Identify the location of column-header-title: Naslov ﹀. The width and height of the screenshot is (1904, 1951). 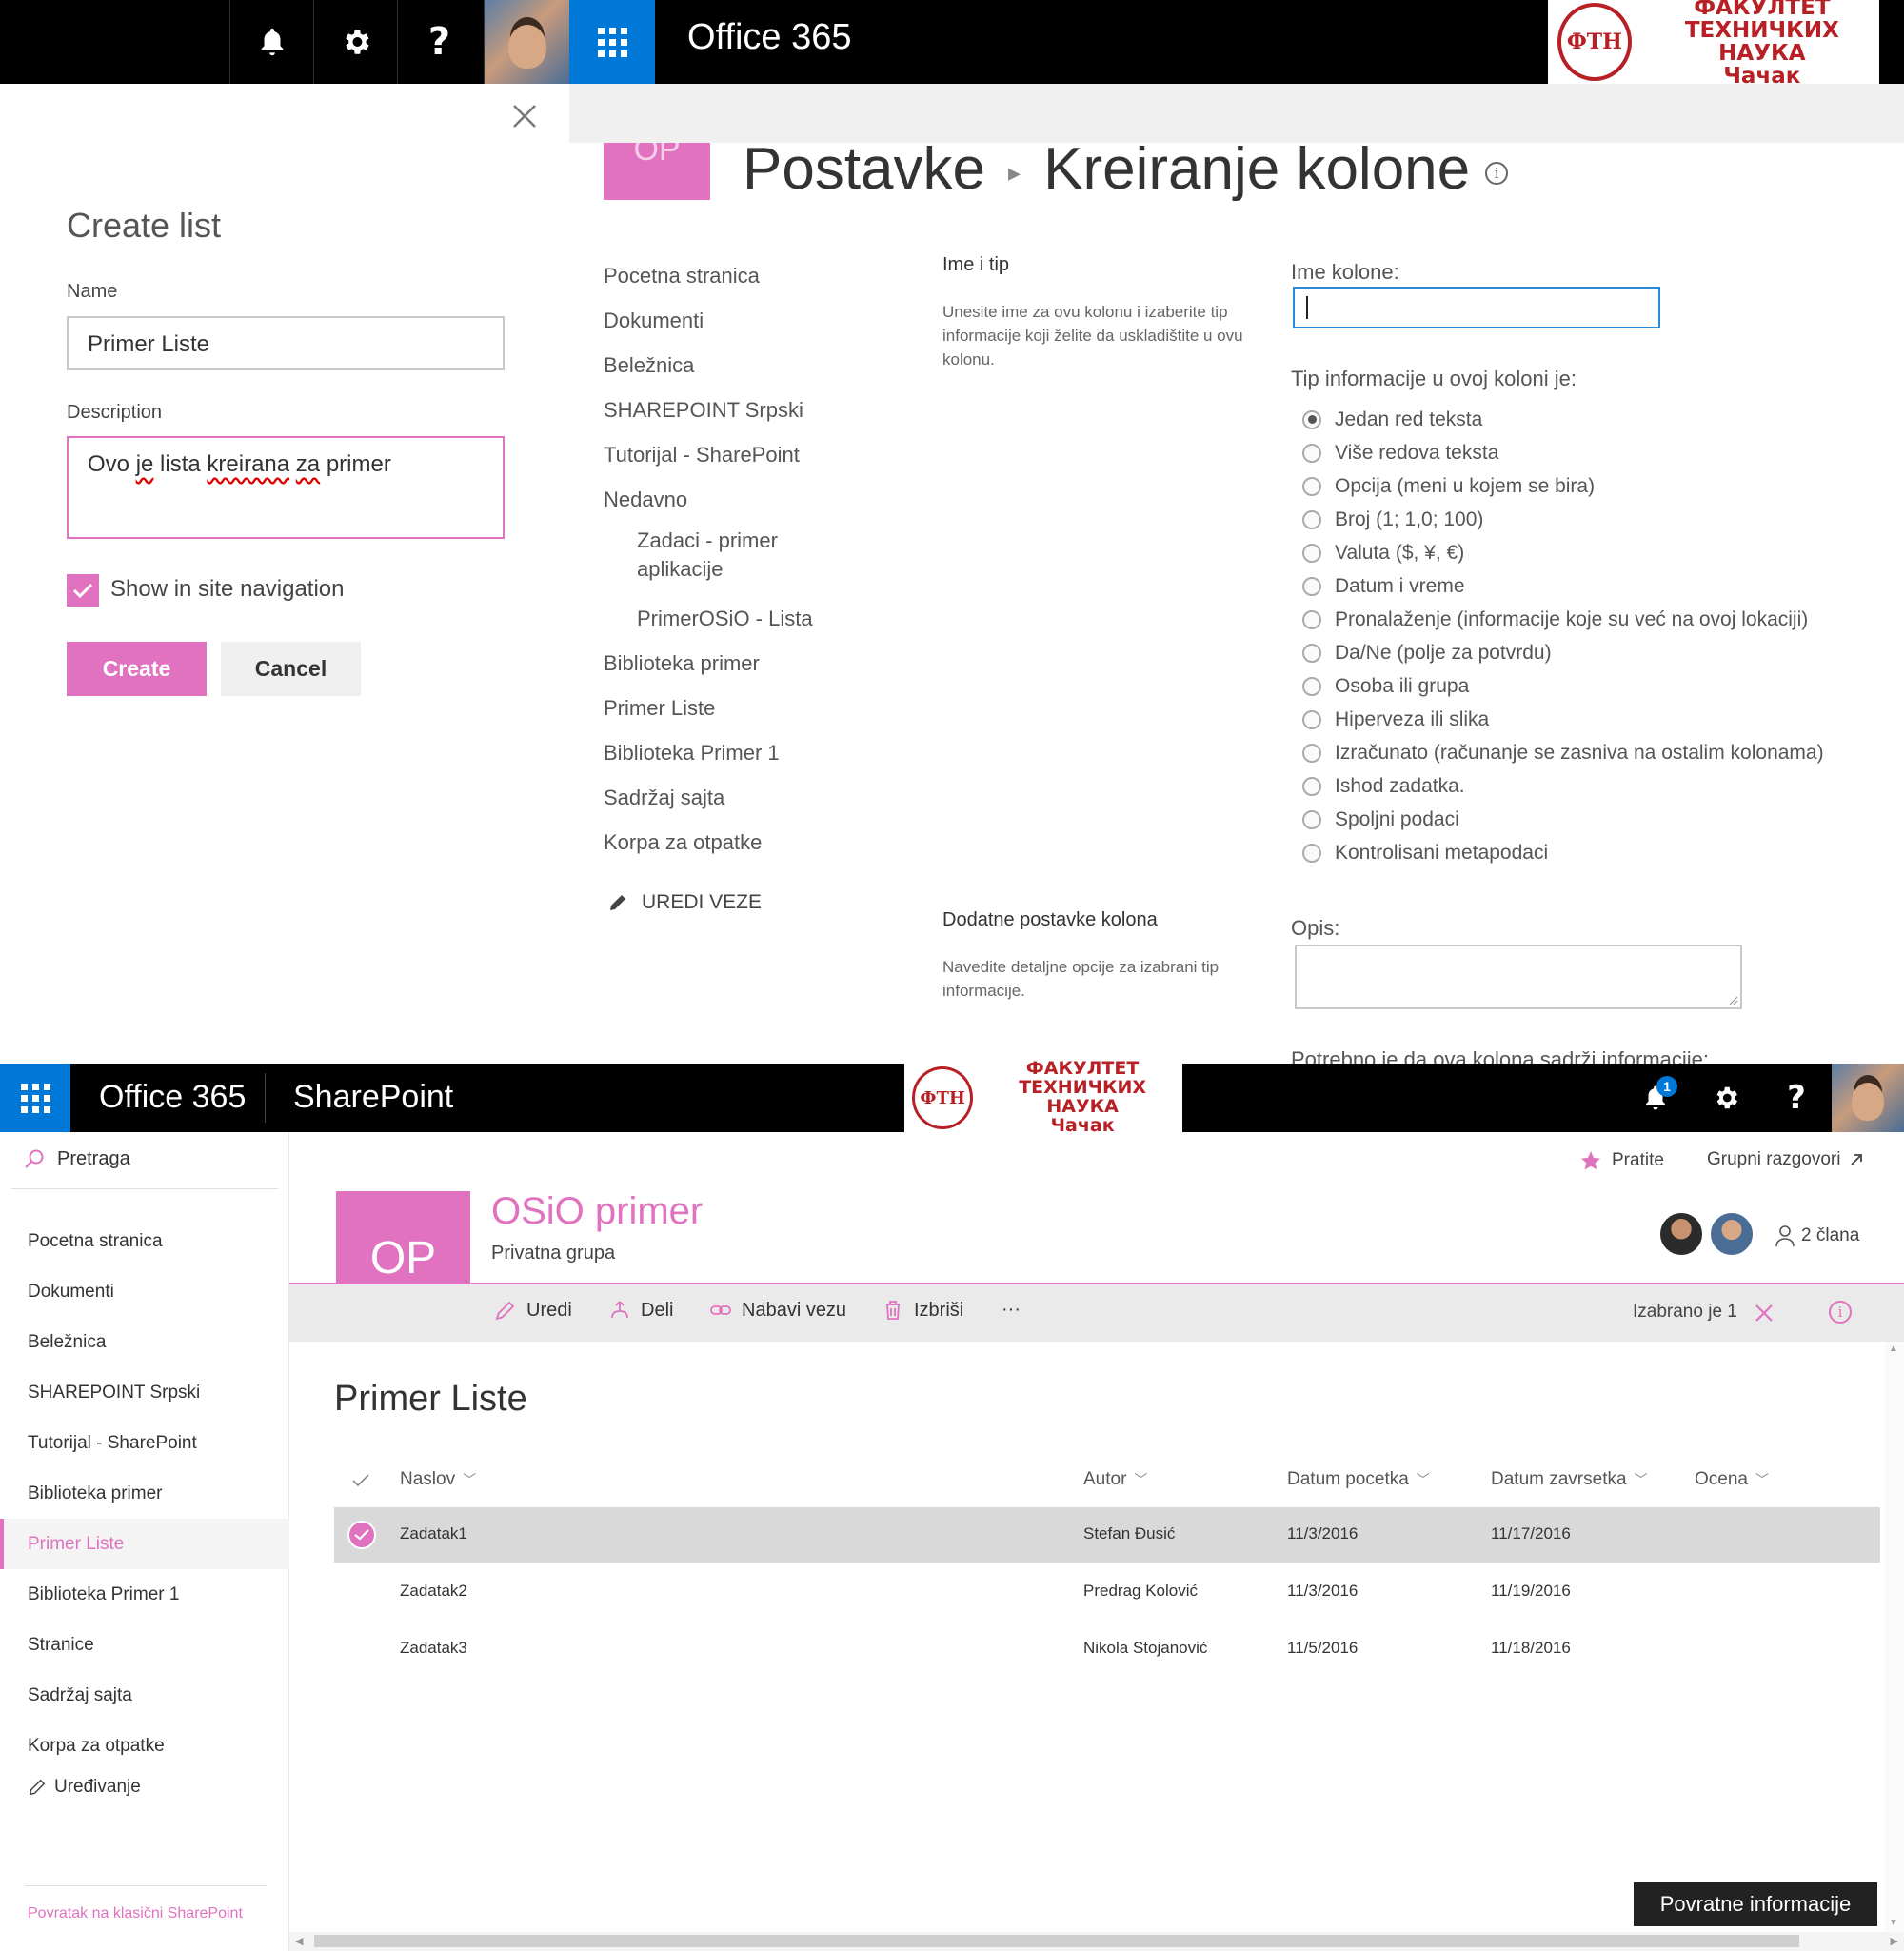
(438, 1480).